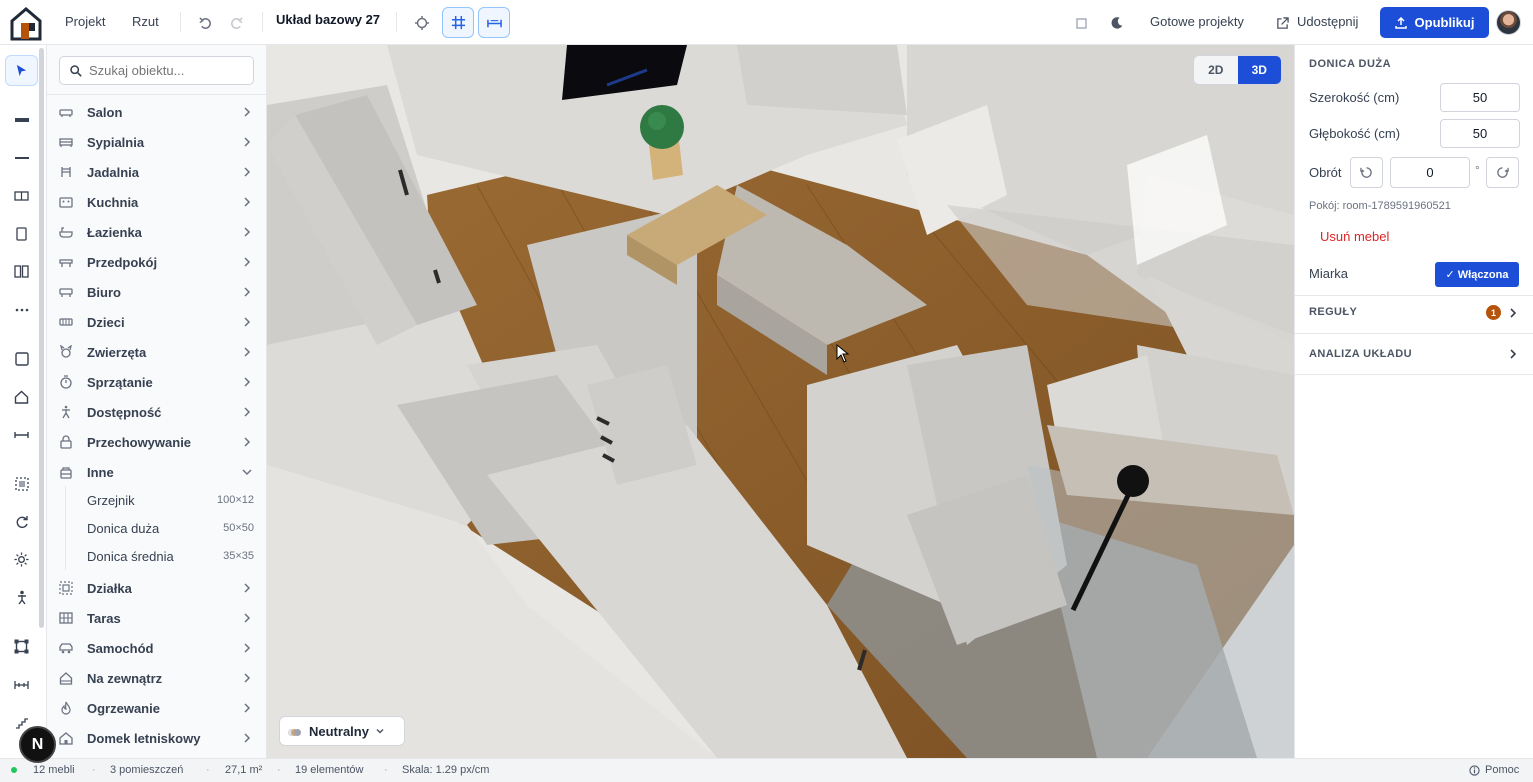 This screenshot has width=1533, height=782. What do you see at coordinates (21, 646) in the screenshot?
I see `frame-tool-icon` at bounding box center [21, 646].